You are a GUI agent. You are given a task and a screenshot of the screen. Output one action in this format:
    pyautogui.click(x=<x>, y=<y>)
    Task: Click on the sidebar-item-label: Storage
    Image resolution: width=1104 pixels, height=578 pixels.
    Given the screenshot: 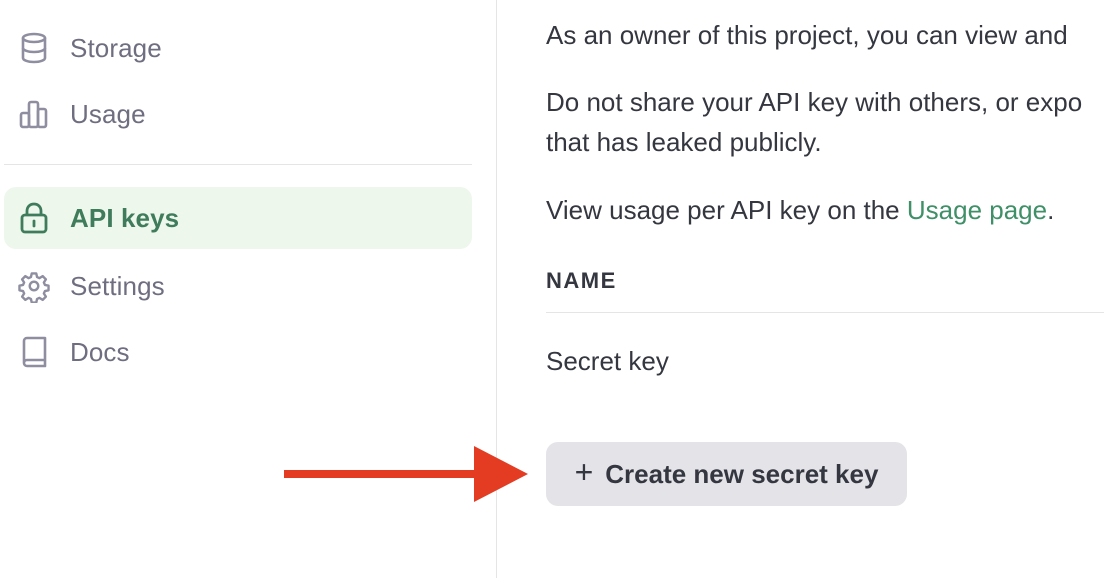 What is the action you would take?
    pyautogui.click(x=116, y=47)
    